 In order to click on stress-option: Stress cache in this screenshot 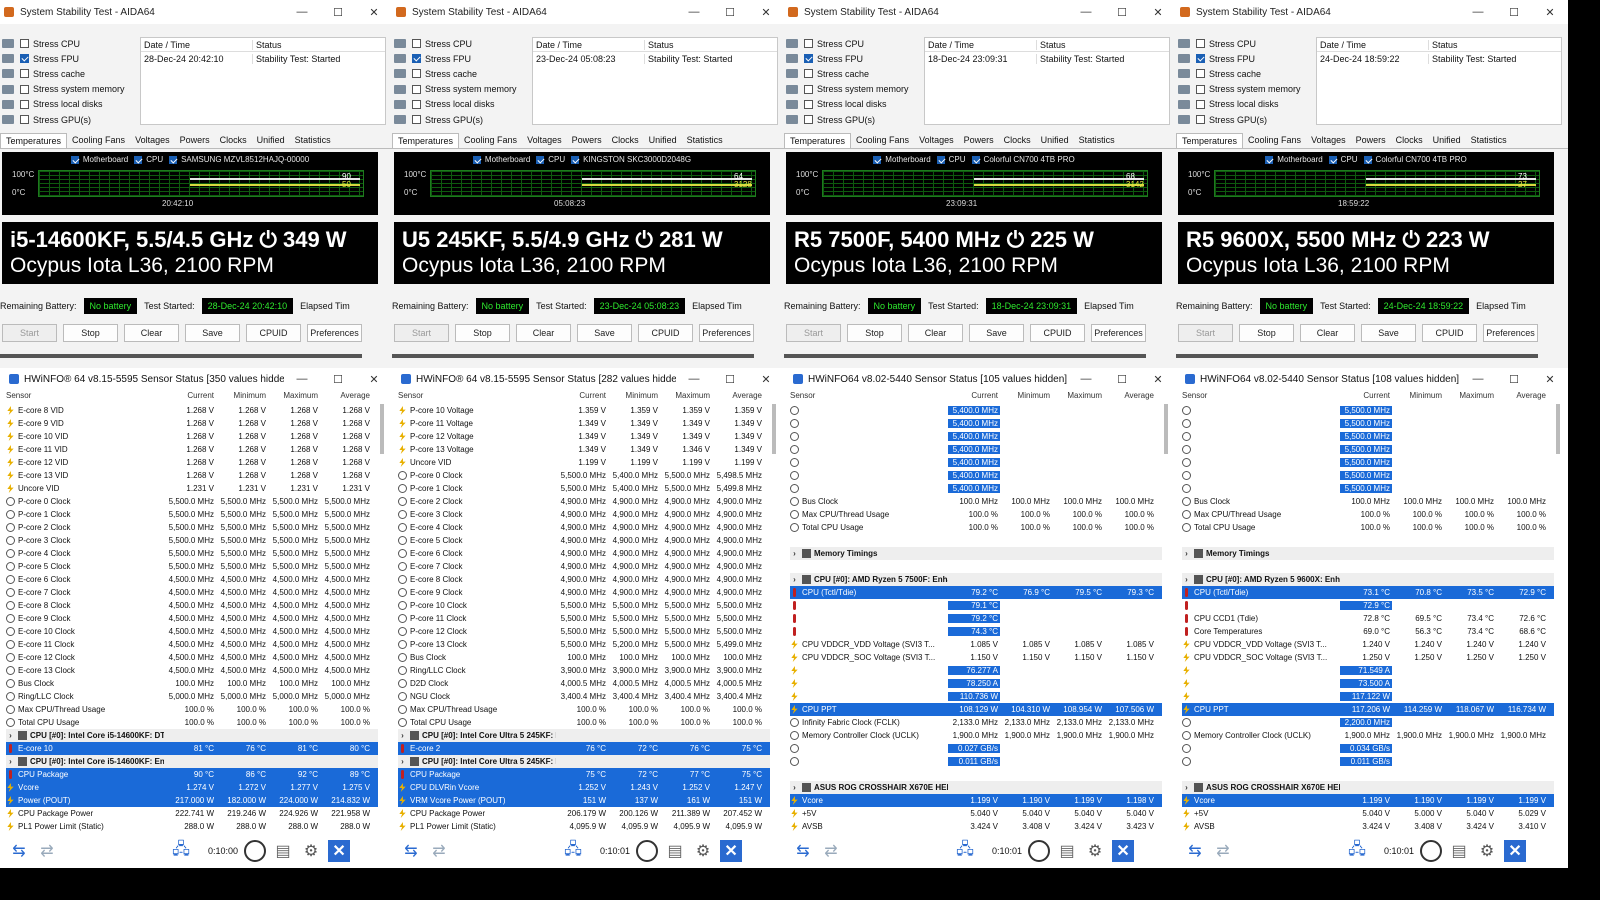, I will do `click(1246, 73)`.